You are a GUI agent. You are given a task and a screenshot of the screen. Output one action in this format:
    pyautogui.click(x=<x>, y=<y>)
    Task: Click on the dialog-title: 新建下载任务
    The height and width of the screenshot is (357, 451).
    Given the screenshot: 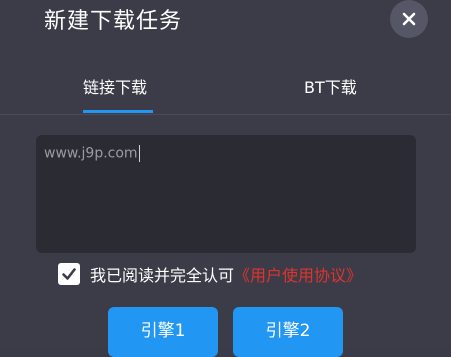 What is the action you would take?
    pyautogui.click(x=113, y=21)
    